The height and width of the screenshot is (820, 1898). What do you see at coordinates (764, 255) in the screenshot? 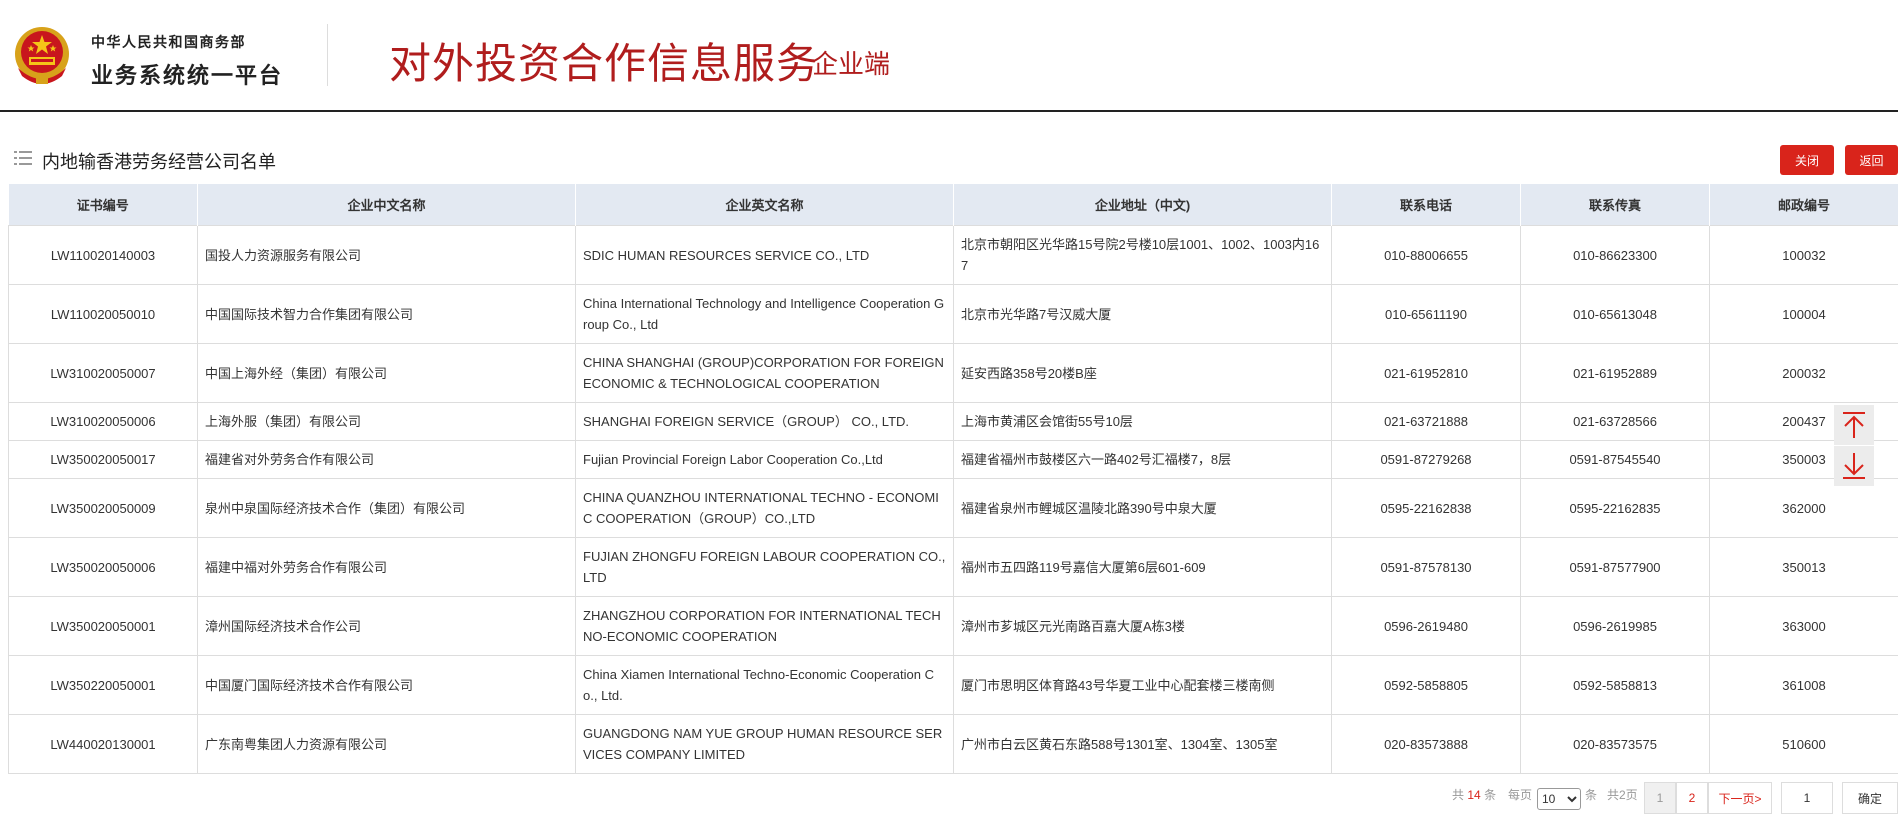
I see `cell-en-name: SDIC HUMAN RESOURCES SERVICE CO., LTD` at bounding box center [764, 255].